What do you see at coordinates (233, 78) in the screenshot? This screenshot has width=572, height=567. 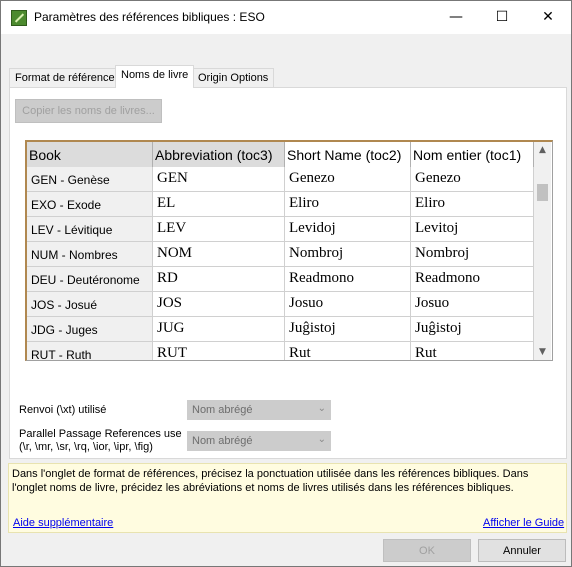 I see `tab-origin-options: Origin Options` at bounding box center [233, 78].